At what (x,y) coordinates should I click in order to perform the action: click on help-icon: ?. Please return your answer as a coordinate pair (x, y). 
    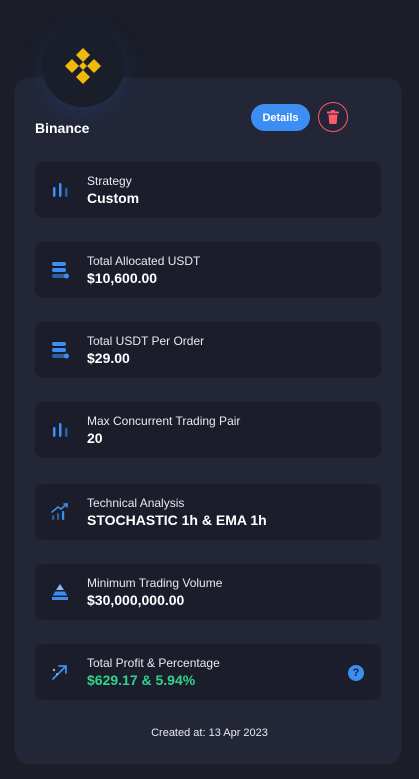
    Looking at the image, I should click on (356, 673).